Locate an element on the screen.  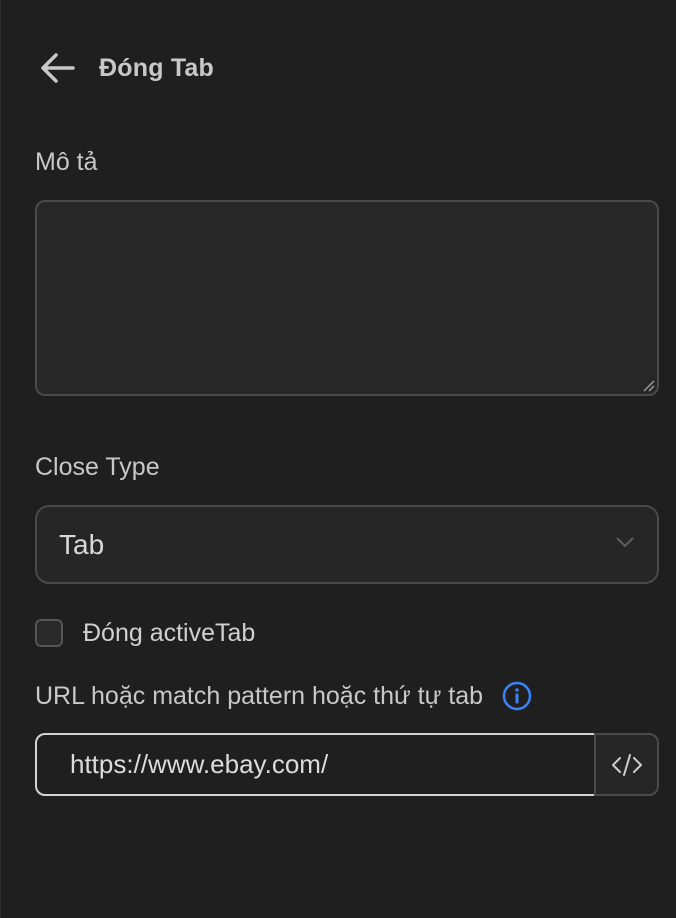
active-tab-label: Đóng activeTab is located at coordinates (169, 632).